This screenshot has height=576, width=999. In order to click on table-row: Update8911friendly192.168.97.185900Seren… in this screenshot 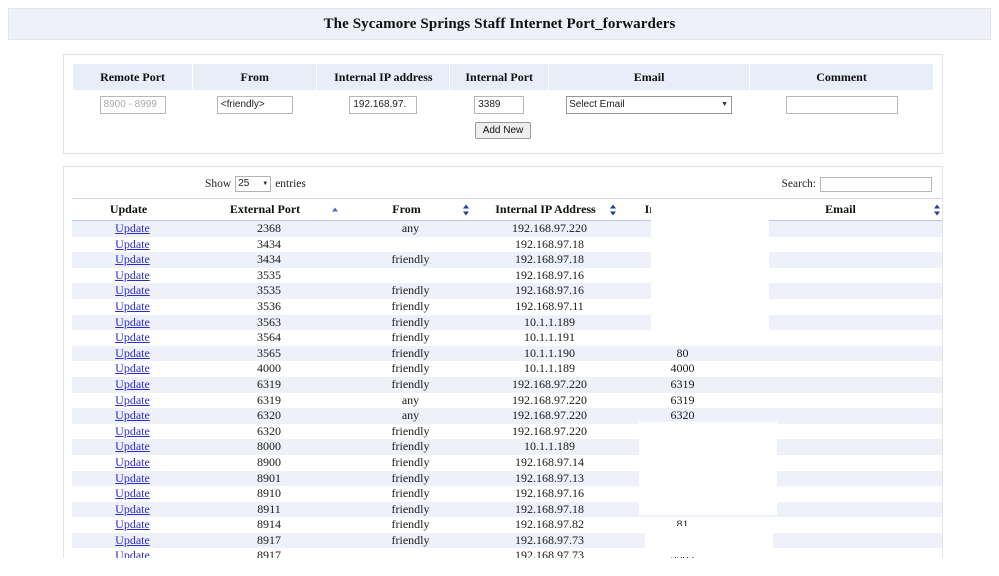, I will do `click(507, 509)`.